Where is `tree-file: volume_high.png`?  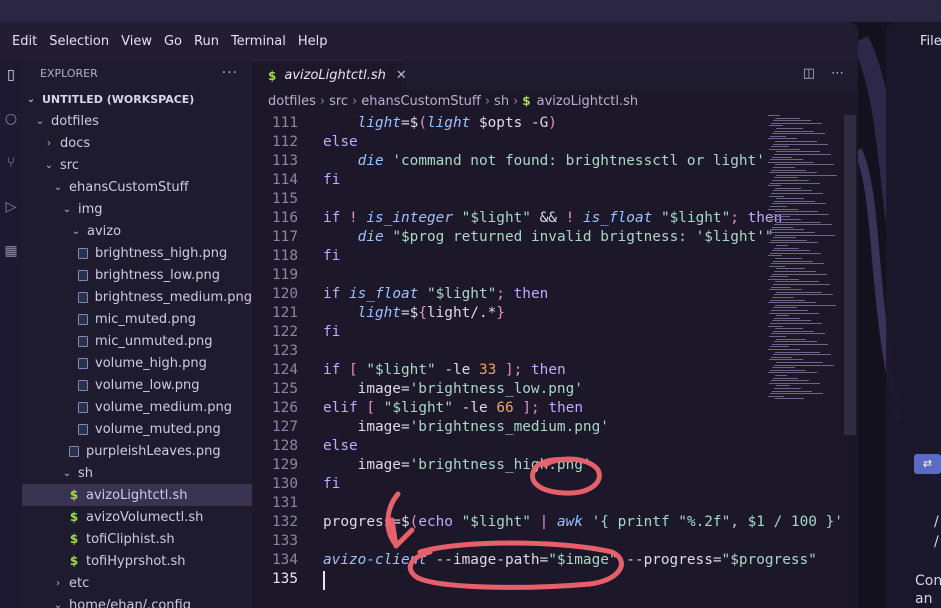
tree-file: volume_high.png is located at coordinates (137, 363).